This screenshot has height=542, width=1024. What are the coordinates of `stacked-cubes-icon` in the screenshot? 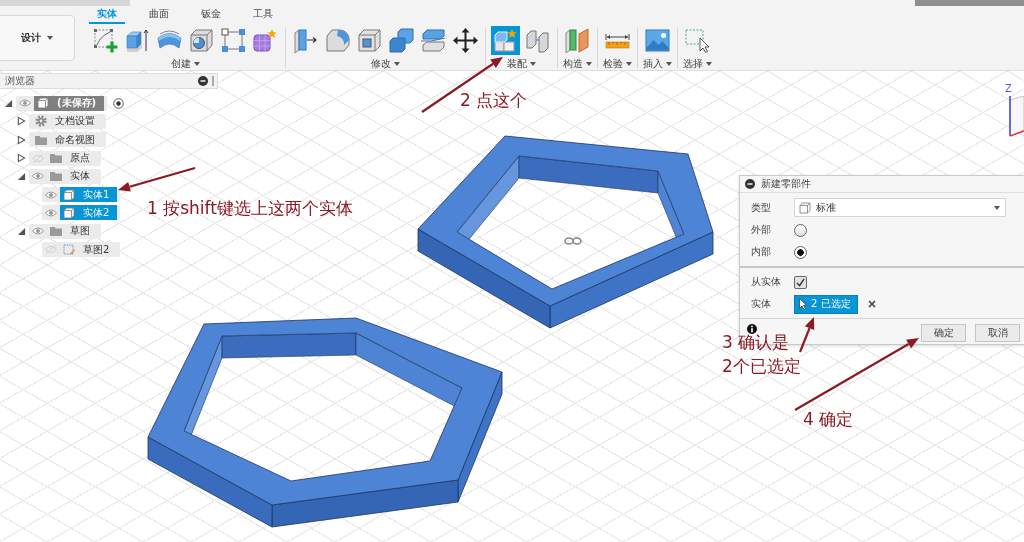 It's located at (401, 40).